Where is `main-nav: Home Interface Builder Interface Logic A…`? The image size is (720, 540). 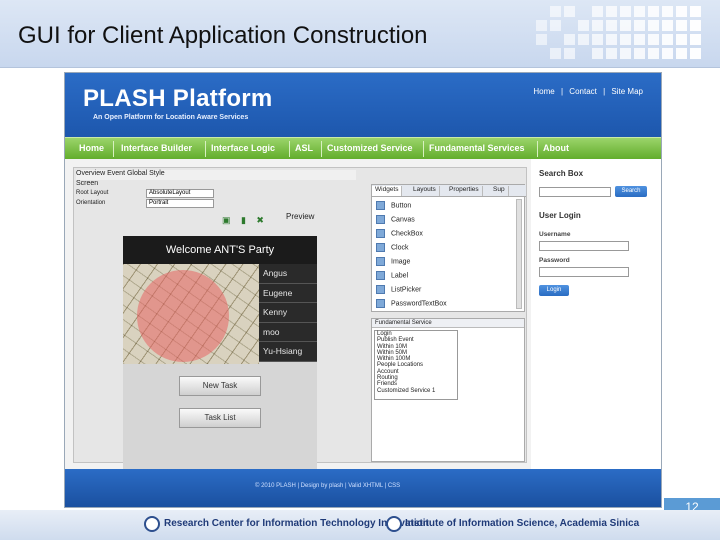 main-nav: Home Interface Builder Interface Logic A… is located at coordinates (363, 148).